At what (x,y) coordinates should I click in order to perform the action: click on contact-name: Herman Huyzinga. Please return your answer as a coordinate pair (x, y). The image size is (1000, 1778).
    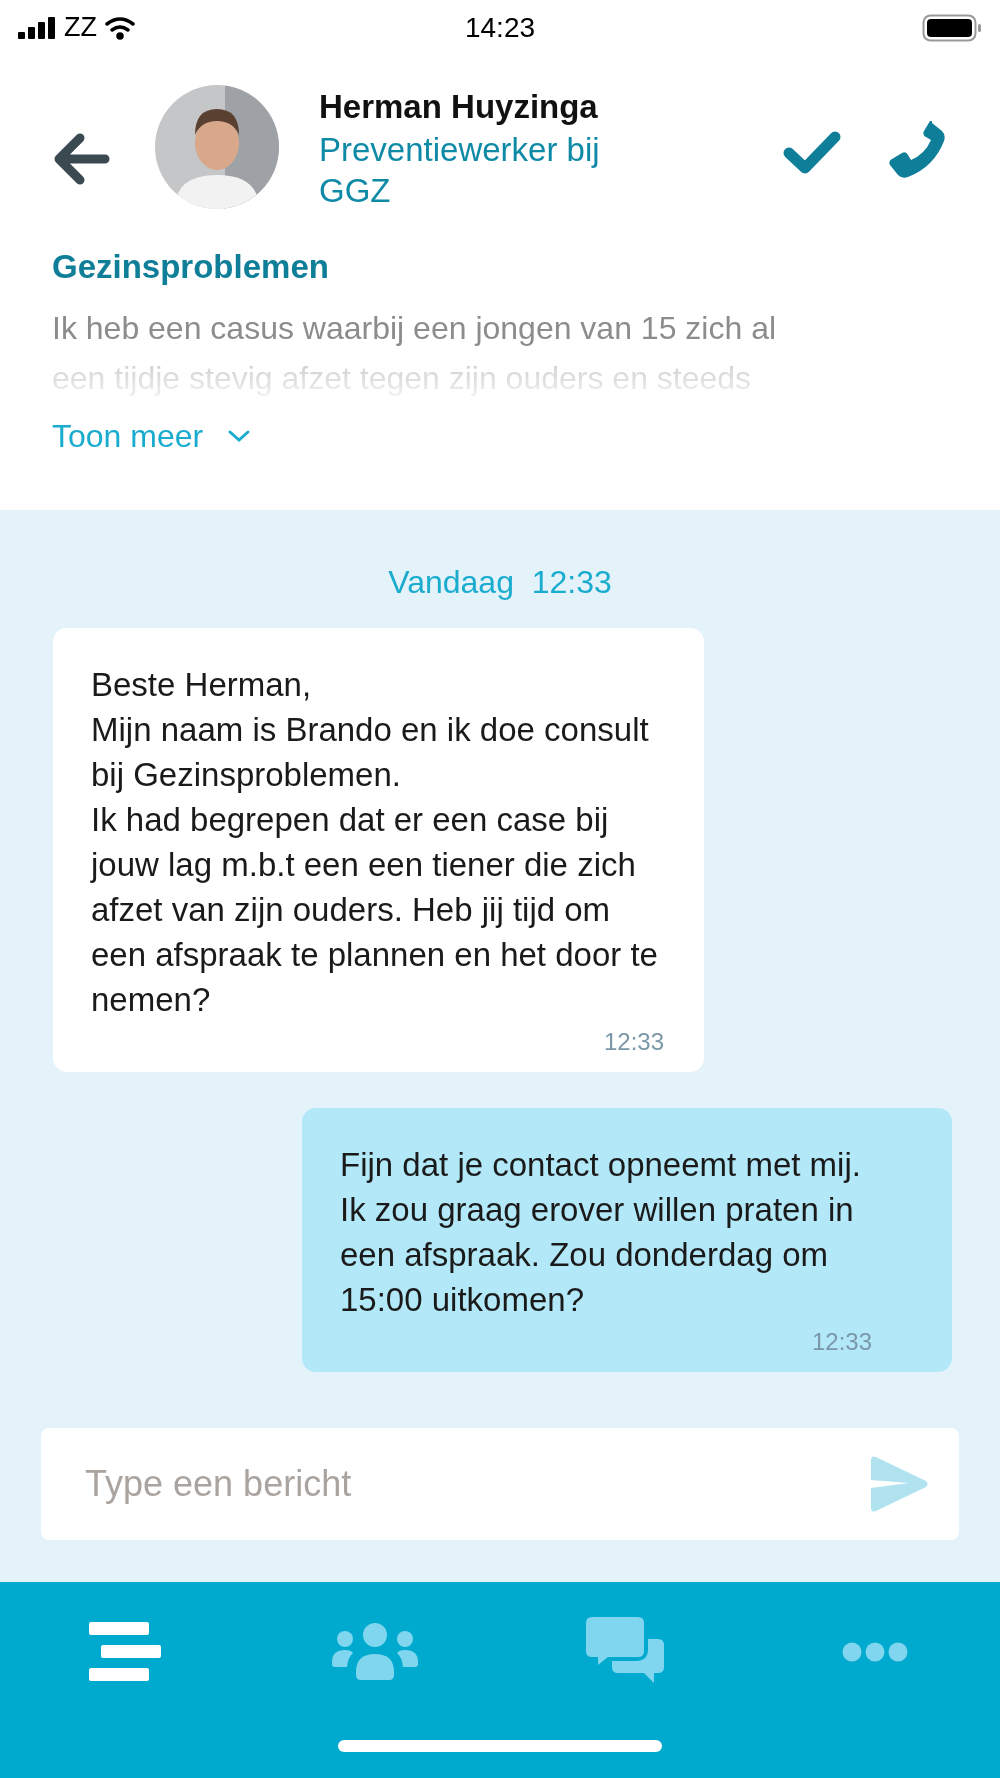
    Looking at the image, I should click on (459, 107).